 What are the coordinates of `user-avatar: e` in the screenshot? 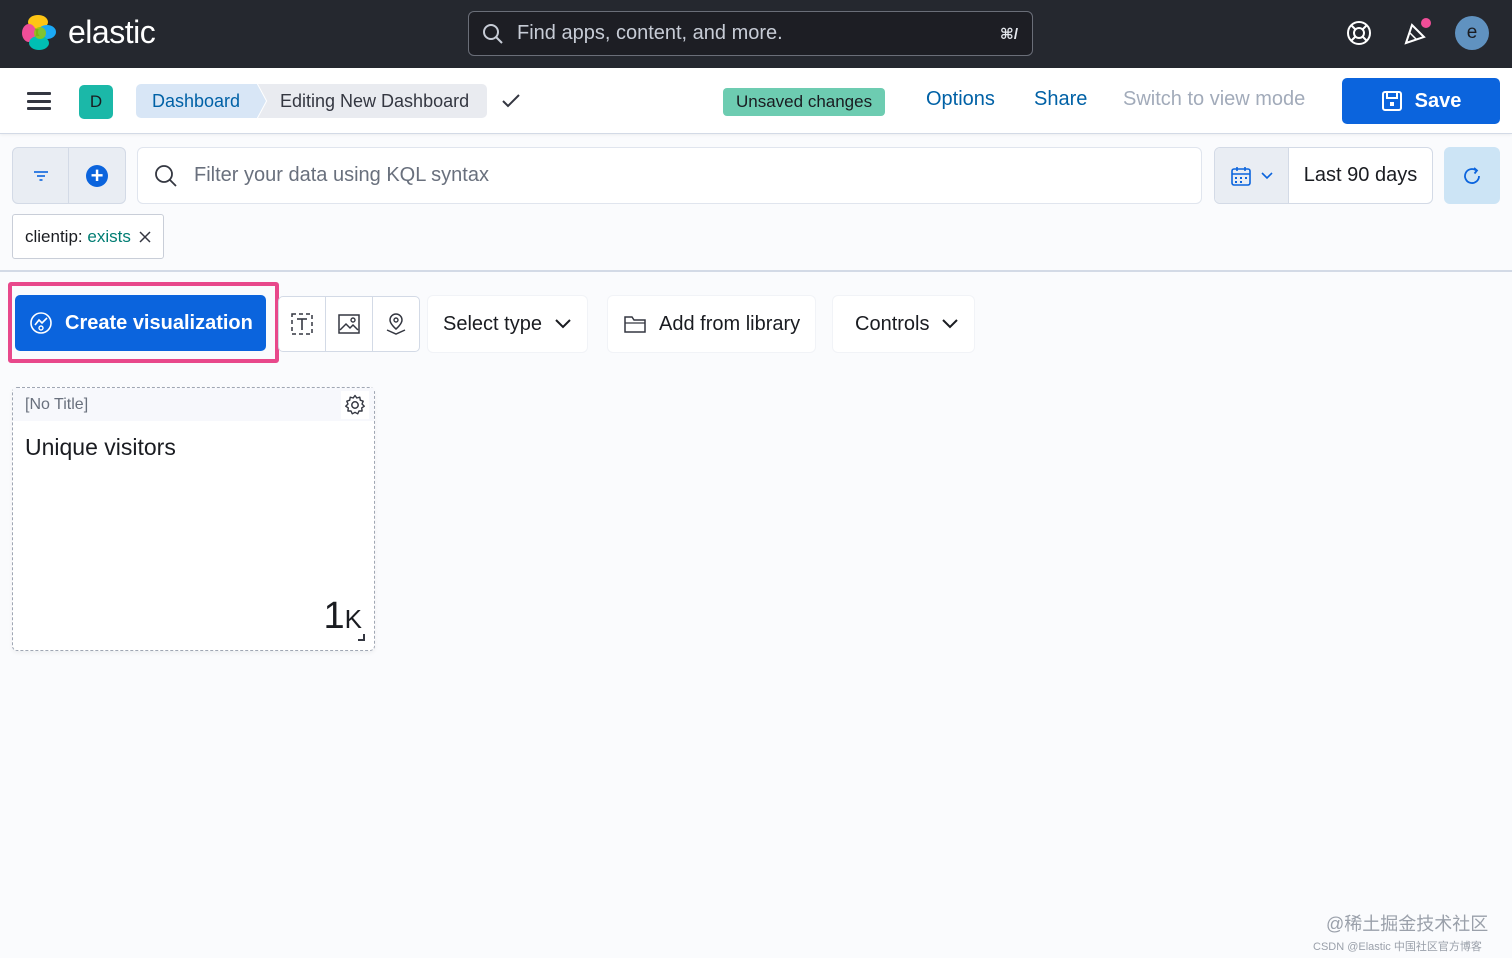 It's located at (1472, 33).